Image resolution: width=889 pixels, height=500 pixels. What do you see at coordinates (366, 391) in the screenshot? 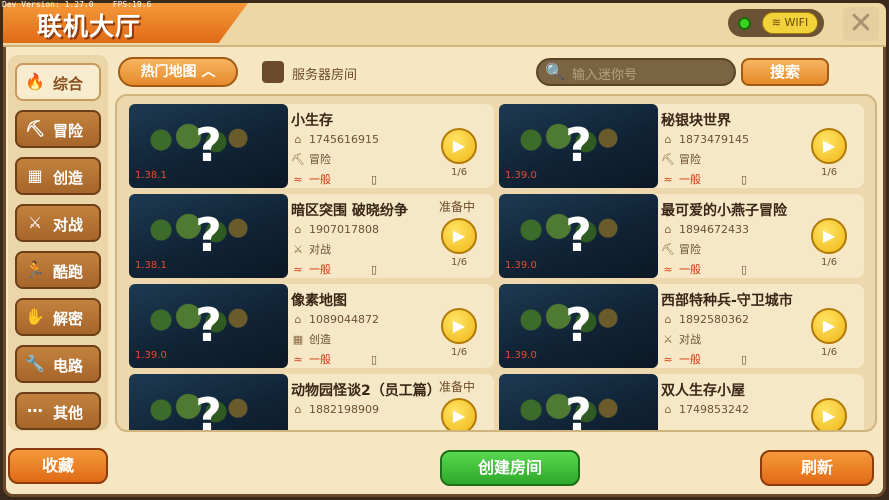
I see `room-name: 动物园怪谈2（员工篇）` at bounding box center [366, 391].